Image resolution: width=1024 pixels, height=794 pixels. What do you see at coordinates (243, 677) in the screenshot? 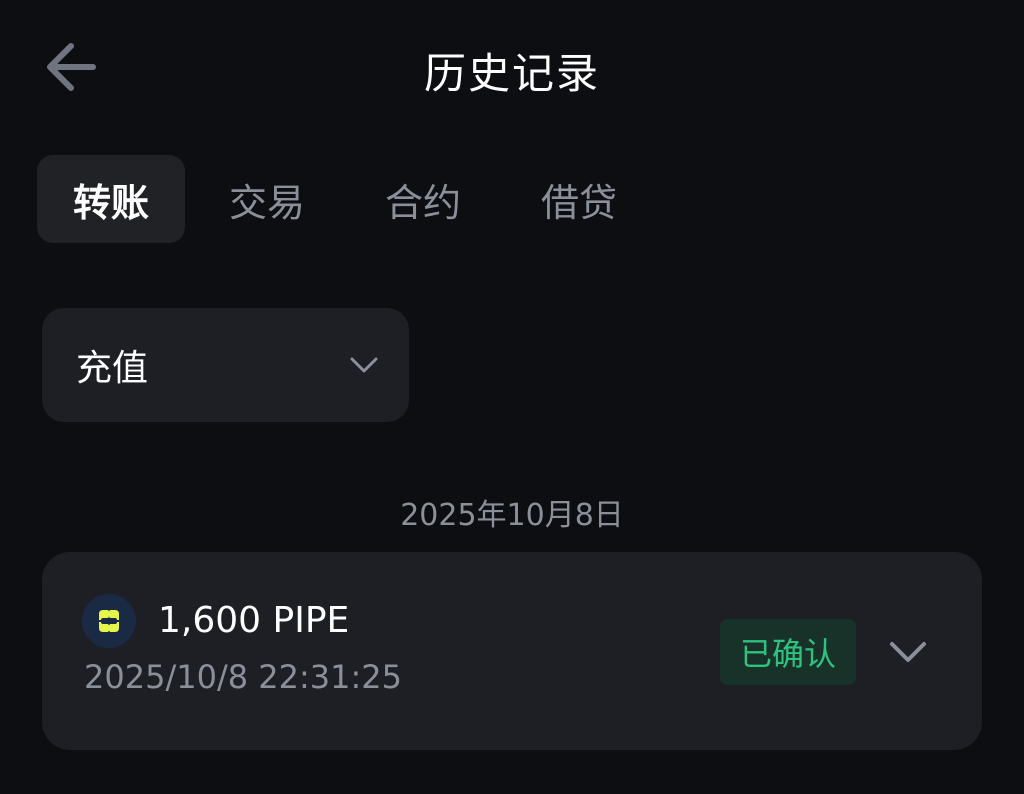
I see `transaction-datetime: 2025/10/8 22:31:25` at bounding box center [243, 677].